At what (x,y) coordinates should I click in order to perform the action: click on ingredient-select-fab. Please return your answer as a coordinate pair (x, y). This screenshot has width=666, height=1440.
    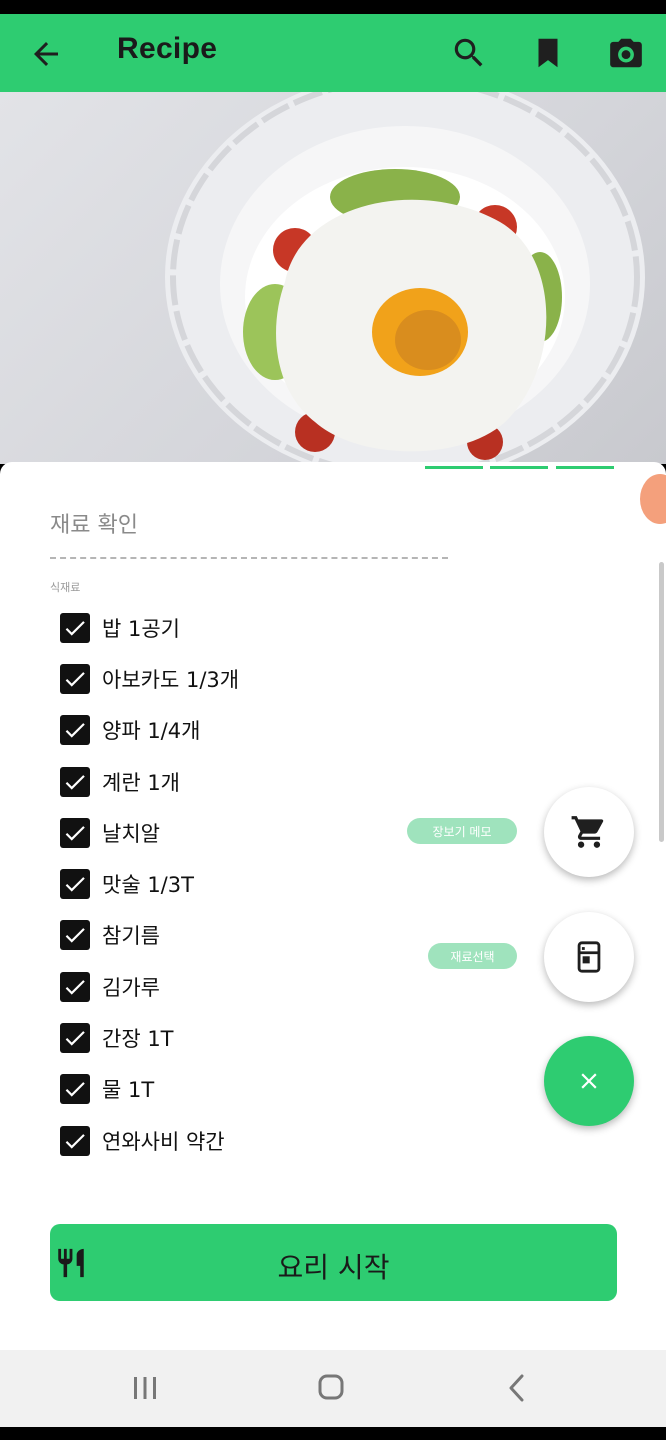
    Looking at the image, I should click on (589, 957).